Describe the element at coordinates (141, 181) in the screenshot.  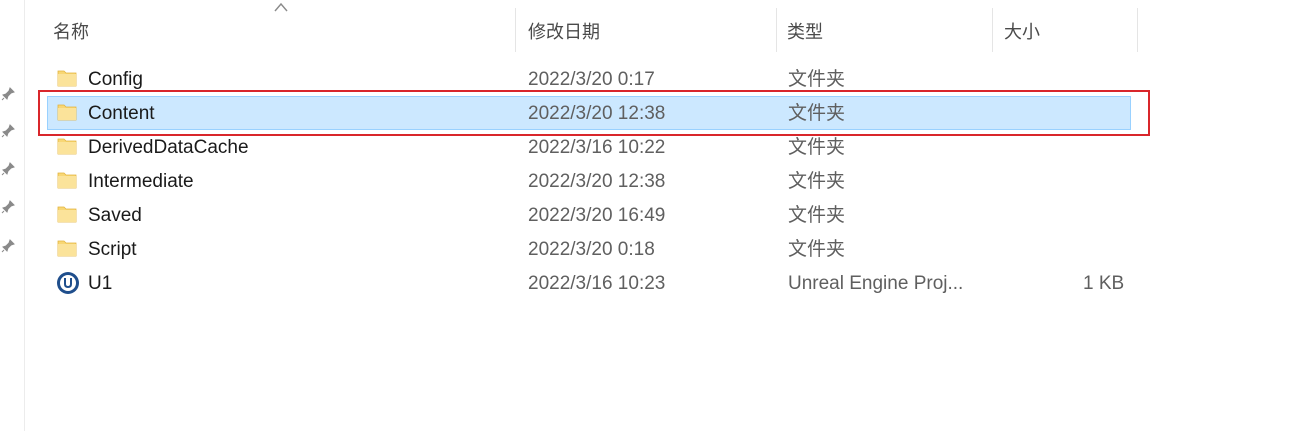
I see `file-name: Intermediate` at that location.